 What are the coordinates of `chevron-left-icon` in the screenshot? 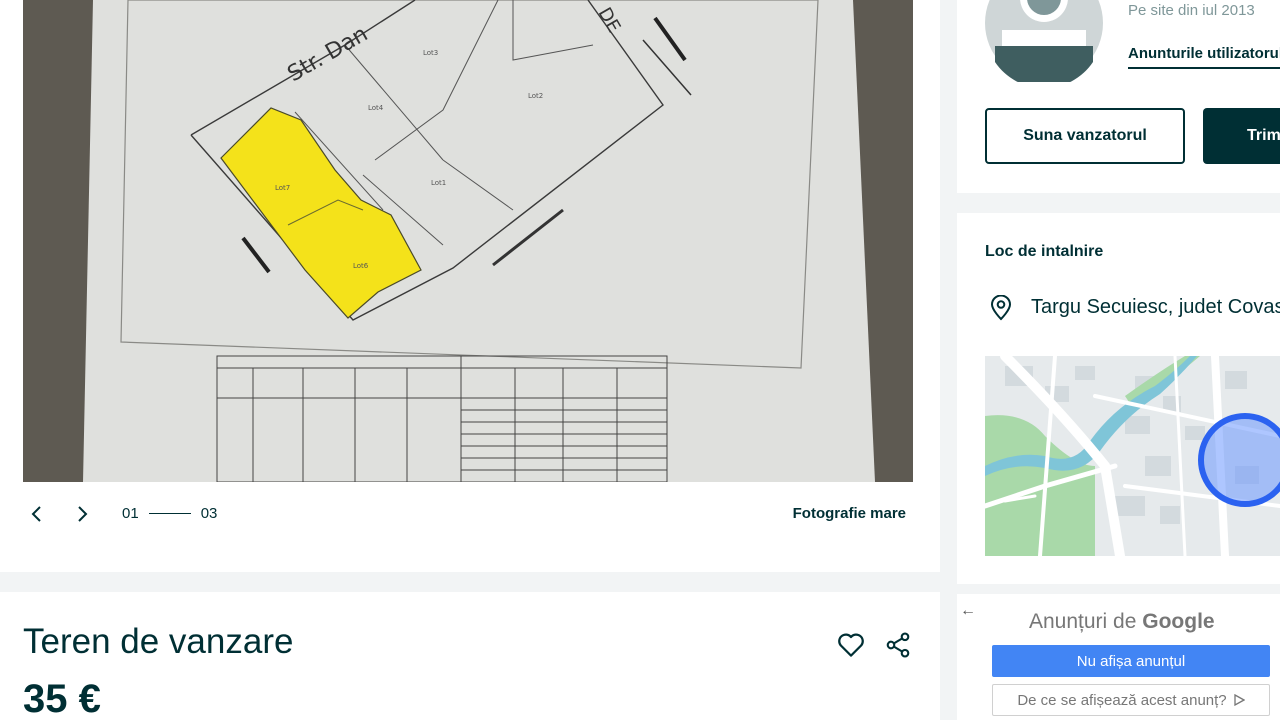 It's located at (36, 514).